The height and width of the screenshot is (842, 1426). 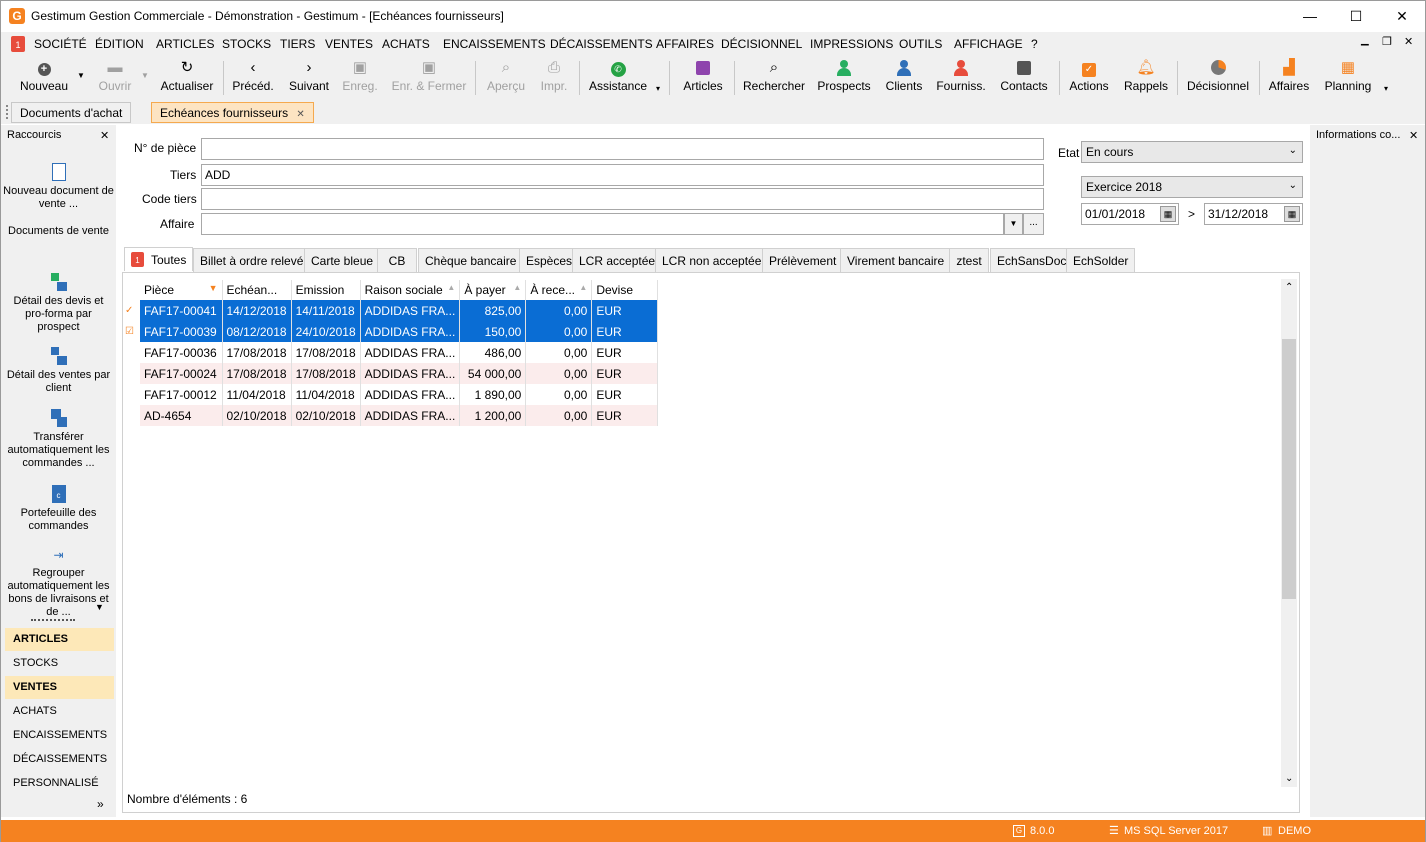 What do you see at coordinates (429, 78) in the screenshot?
I see `enregistrer-fermer-button: ▣ Enr. & Fermer` at bounding box center [429, 78].